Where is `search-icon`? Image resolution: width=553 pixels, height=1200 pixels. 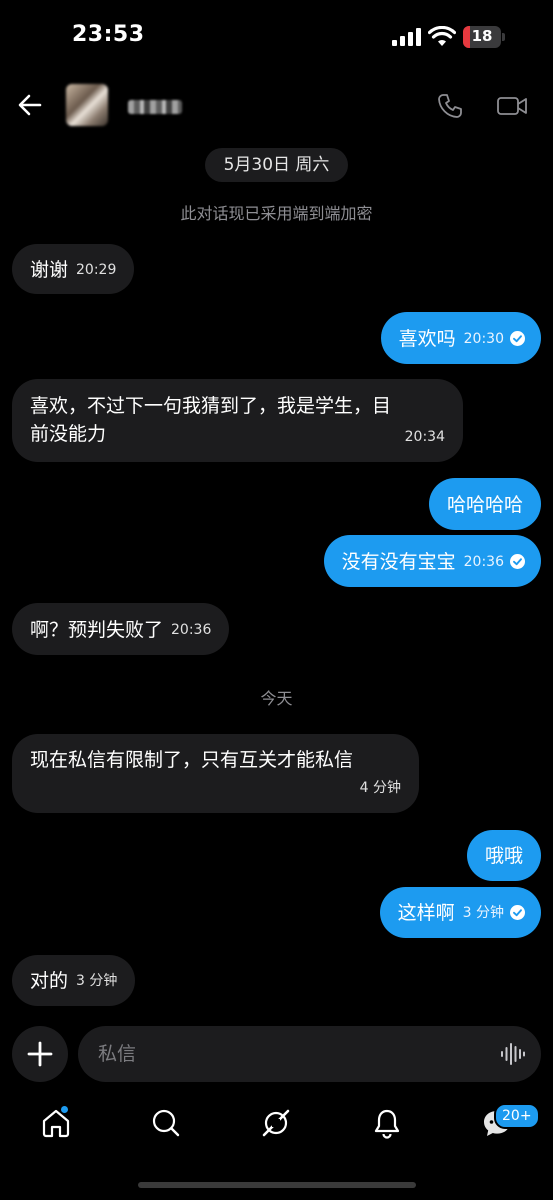 search-icon is located at coordinates (166, 1123).